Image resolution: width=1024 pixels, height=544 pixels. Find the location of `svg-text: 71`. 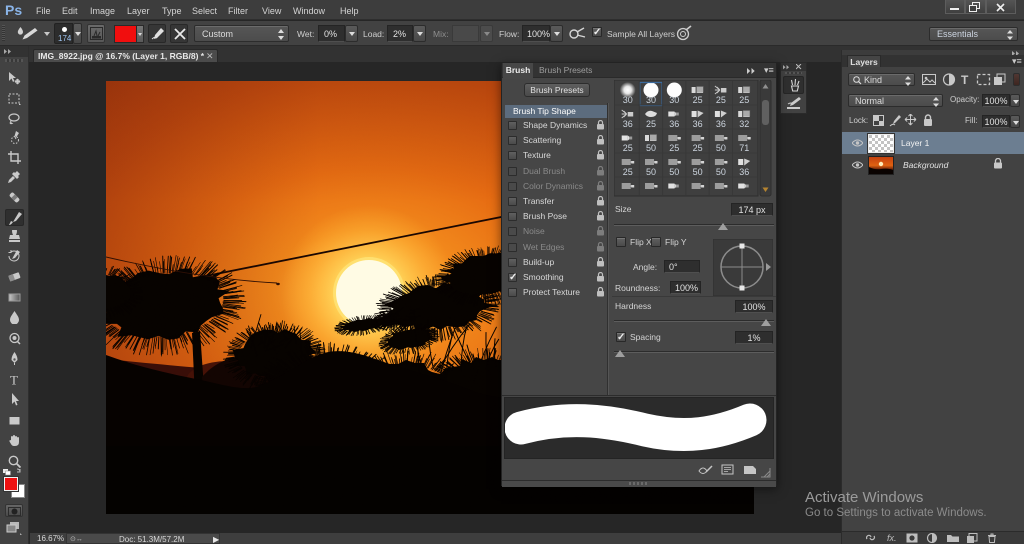

svg-text: 71 is located at coordinates (744, 148).